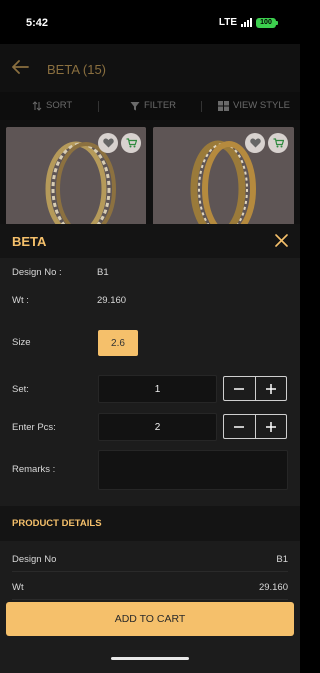 The width and height of the screenshot is (320, 673). What do you see at coordinates (29, 241) in the screenshot?
I see `sheet-title: BETA` at bounding box center [29, 241].